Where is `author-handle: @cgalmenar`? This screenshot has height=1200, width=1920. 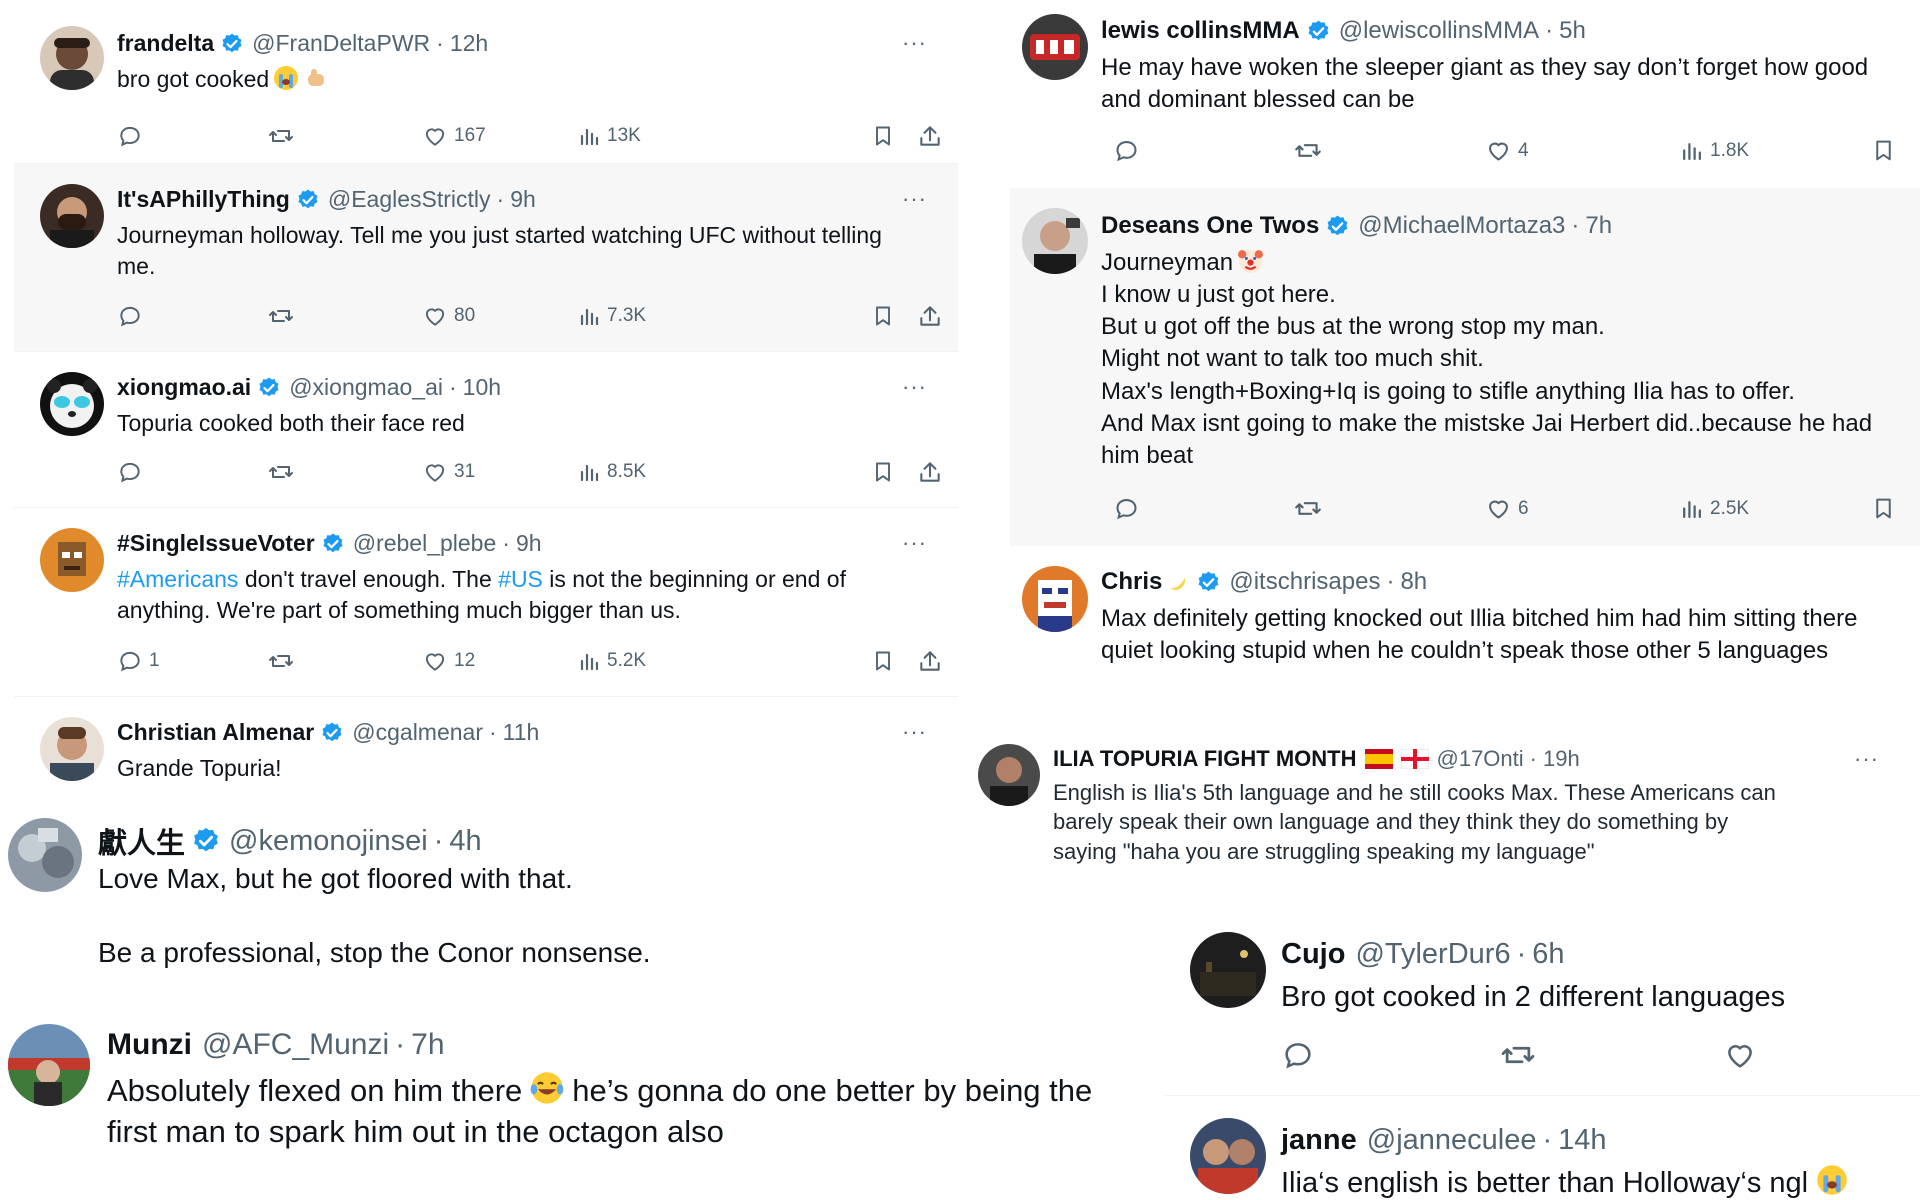
author-handle: @cgalmenar is located at coordinates (417, 732).